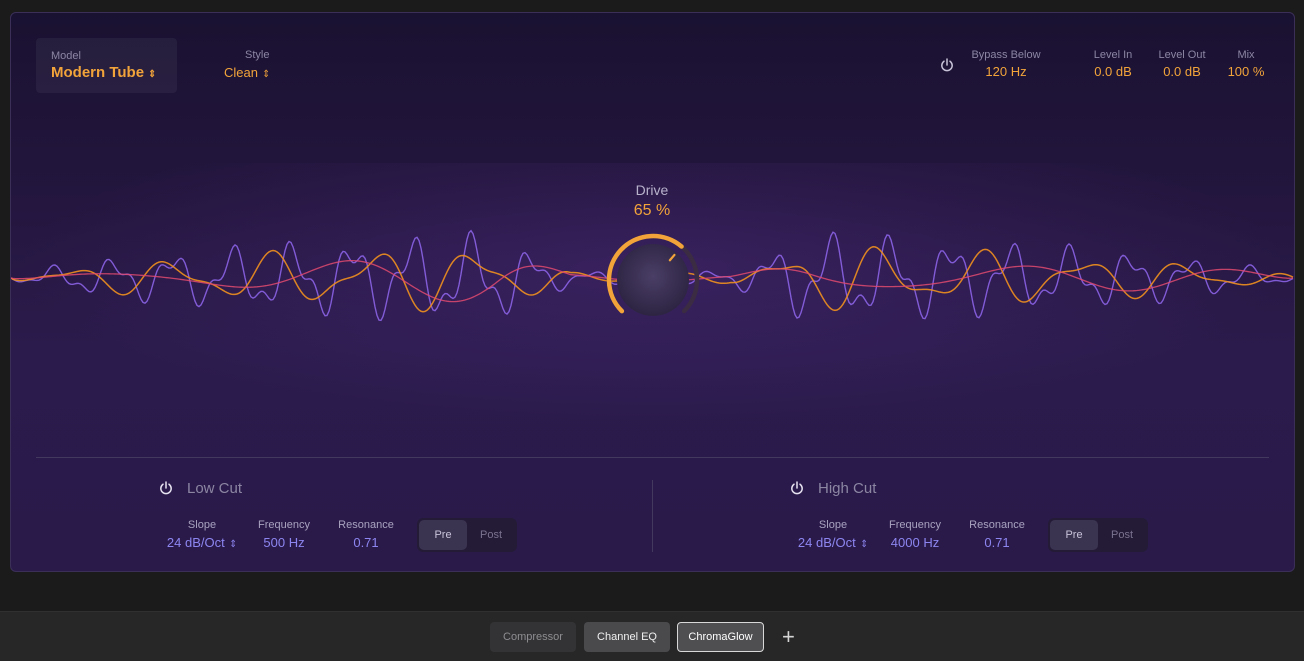 The width and height of the screenshot is (1304, 661). I want to click on low-cut-resonance: Resonance 0.71, so click(366, 534).